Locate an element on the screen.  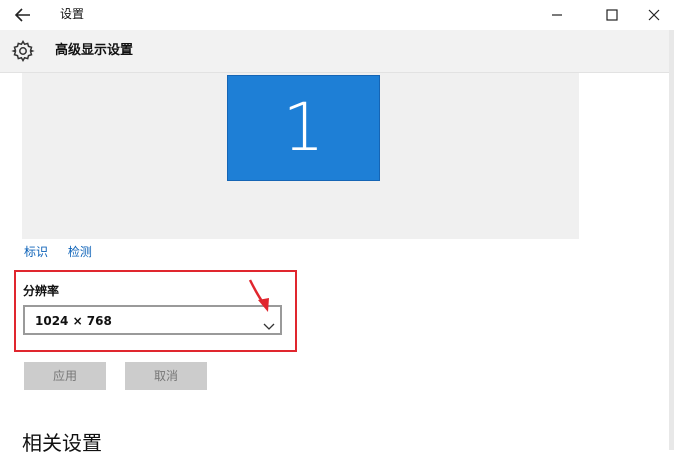
page-header: 高级显示设置 is located at coordinates (337, 51).